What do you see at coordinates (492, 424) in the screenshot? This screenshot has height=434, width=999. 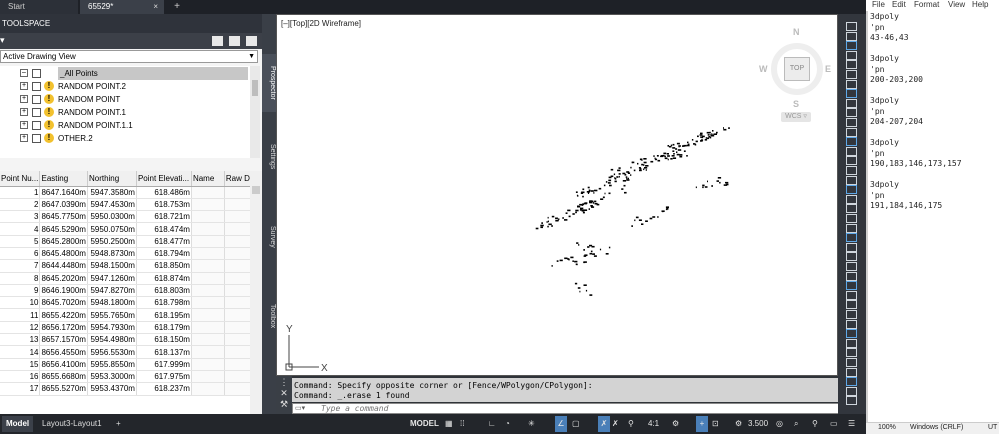 I see `ortho-icon: ∟` at bounding box center [492, 424].